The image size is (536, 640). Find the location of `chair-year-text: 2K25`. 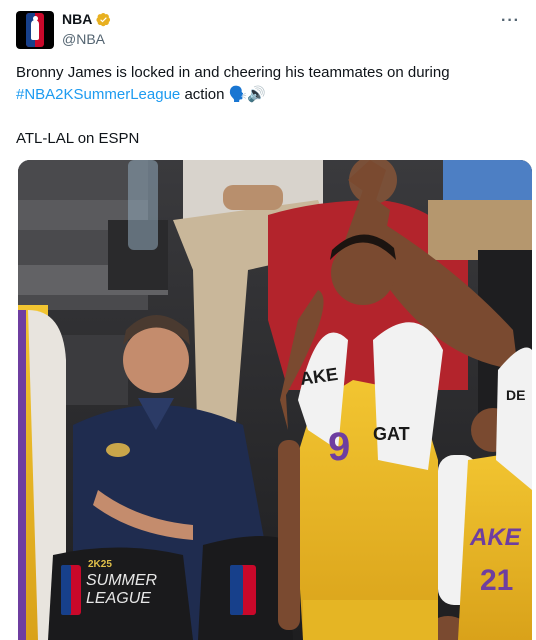

chair-year-text: 2K25 is located at coordinates (100, 564).